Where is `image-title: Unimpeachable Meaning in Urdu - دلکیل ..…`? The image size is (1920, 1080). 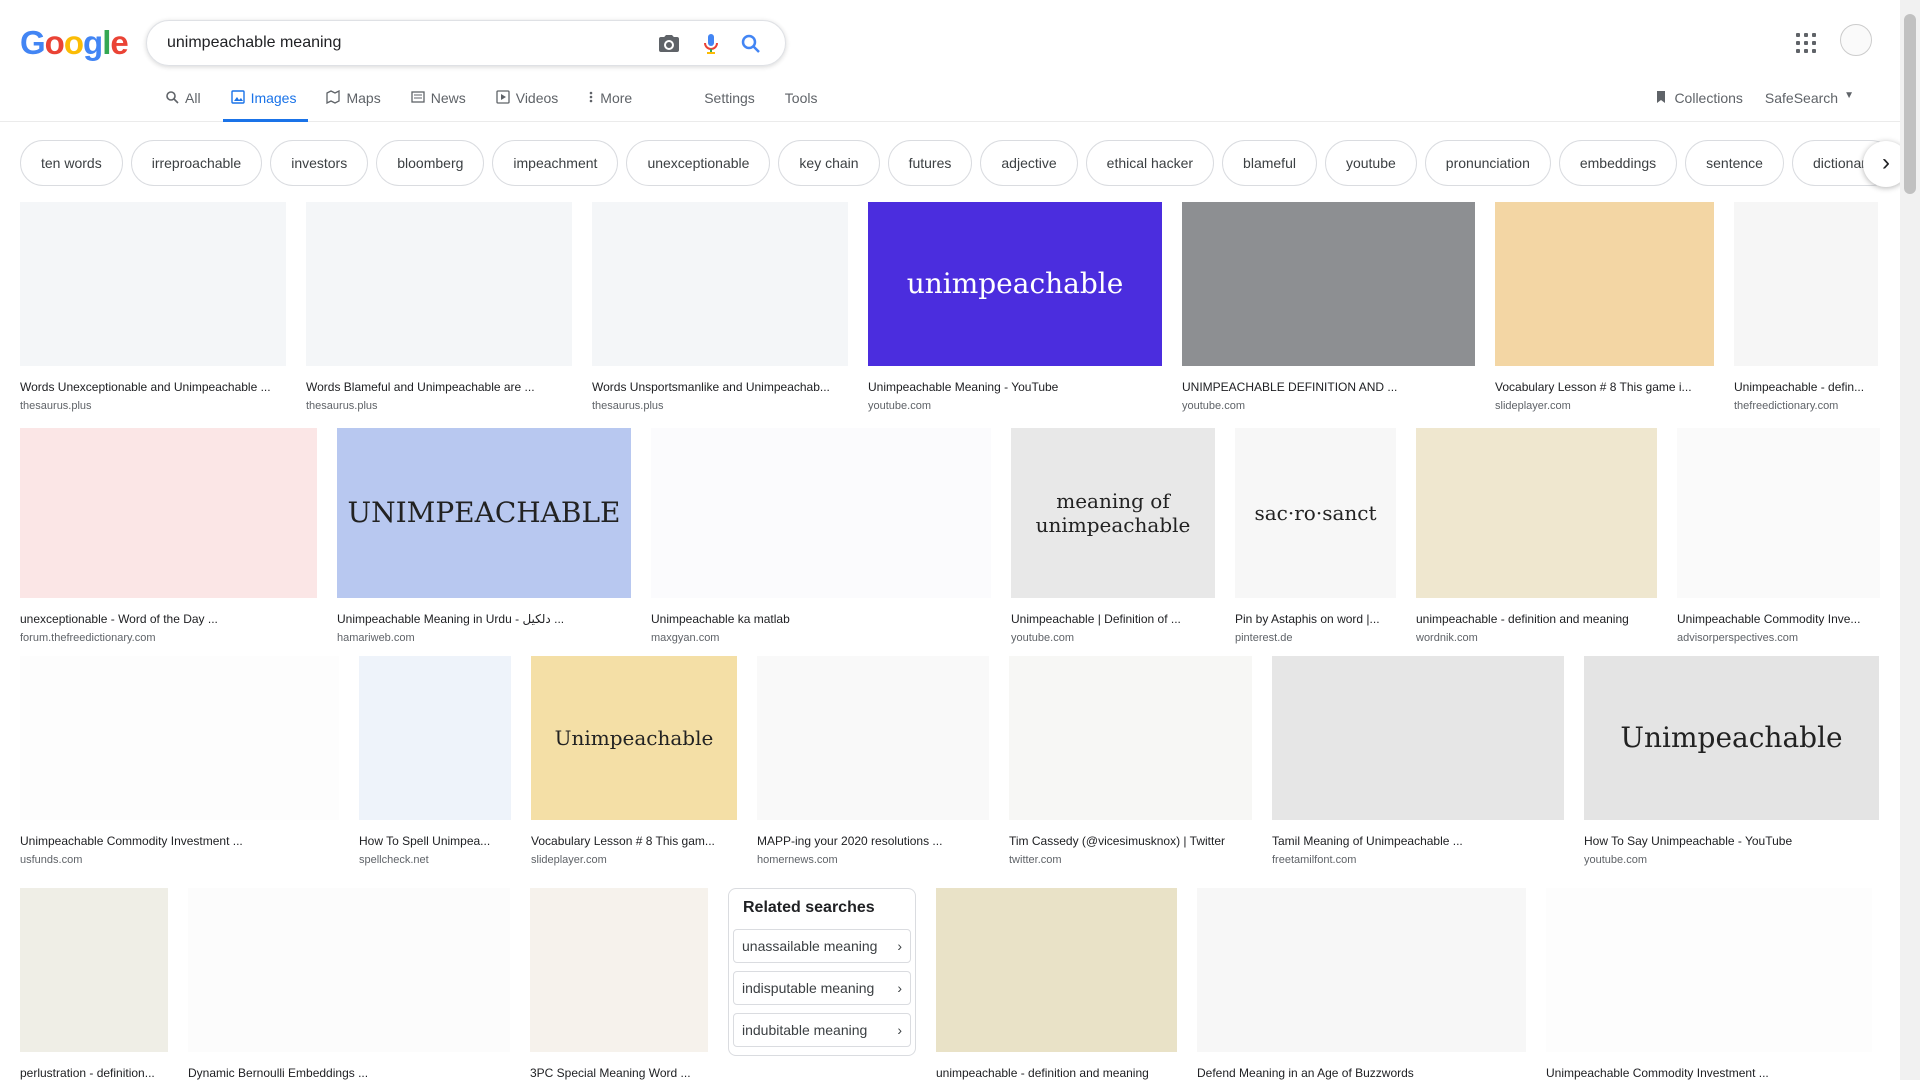 image-title: Unimpeachable Meaning in Urdu - دلکیل ..… is located at coordinates (484, 619).